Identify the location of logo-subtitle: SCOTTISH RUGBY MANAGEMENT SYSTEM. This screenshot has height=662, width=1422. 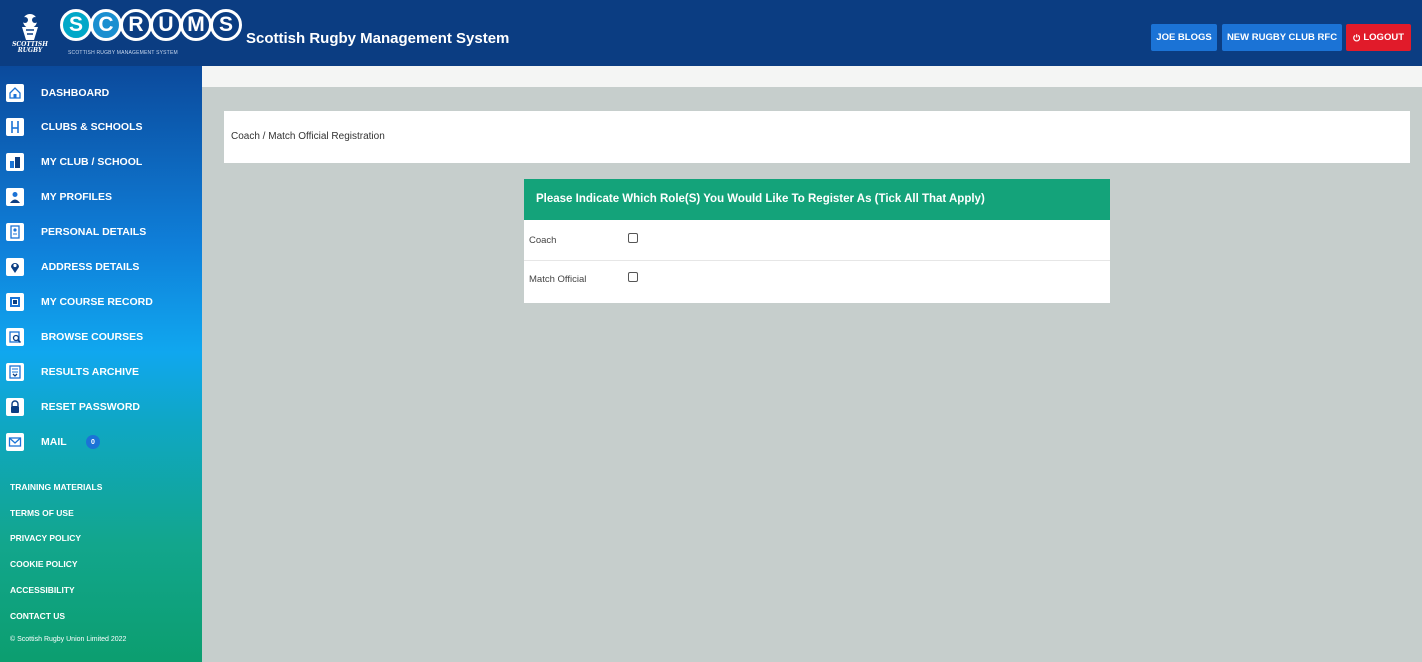
(123, 53).